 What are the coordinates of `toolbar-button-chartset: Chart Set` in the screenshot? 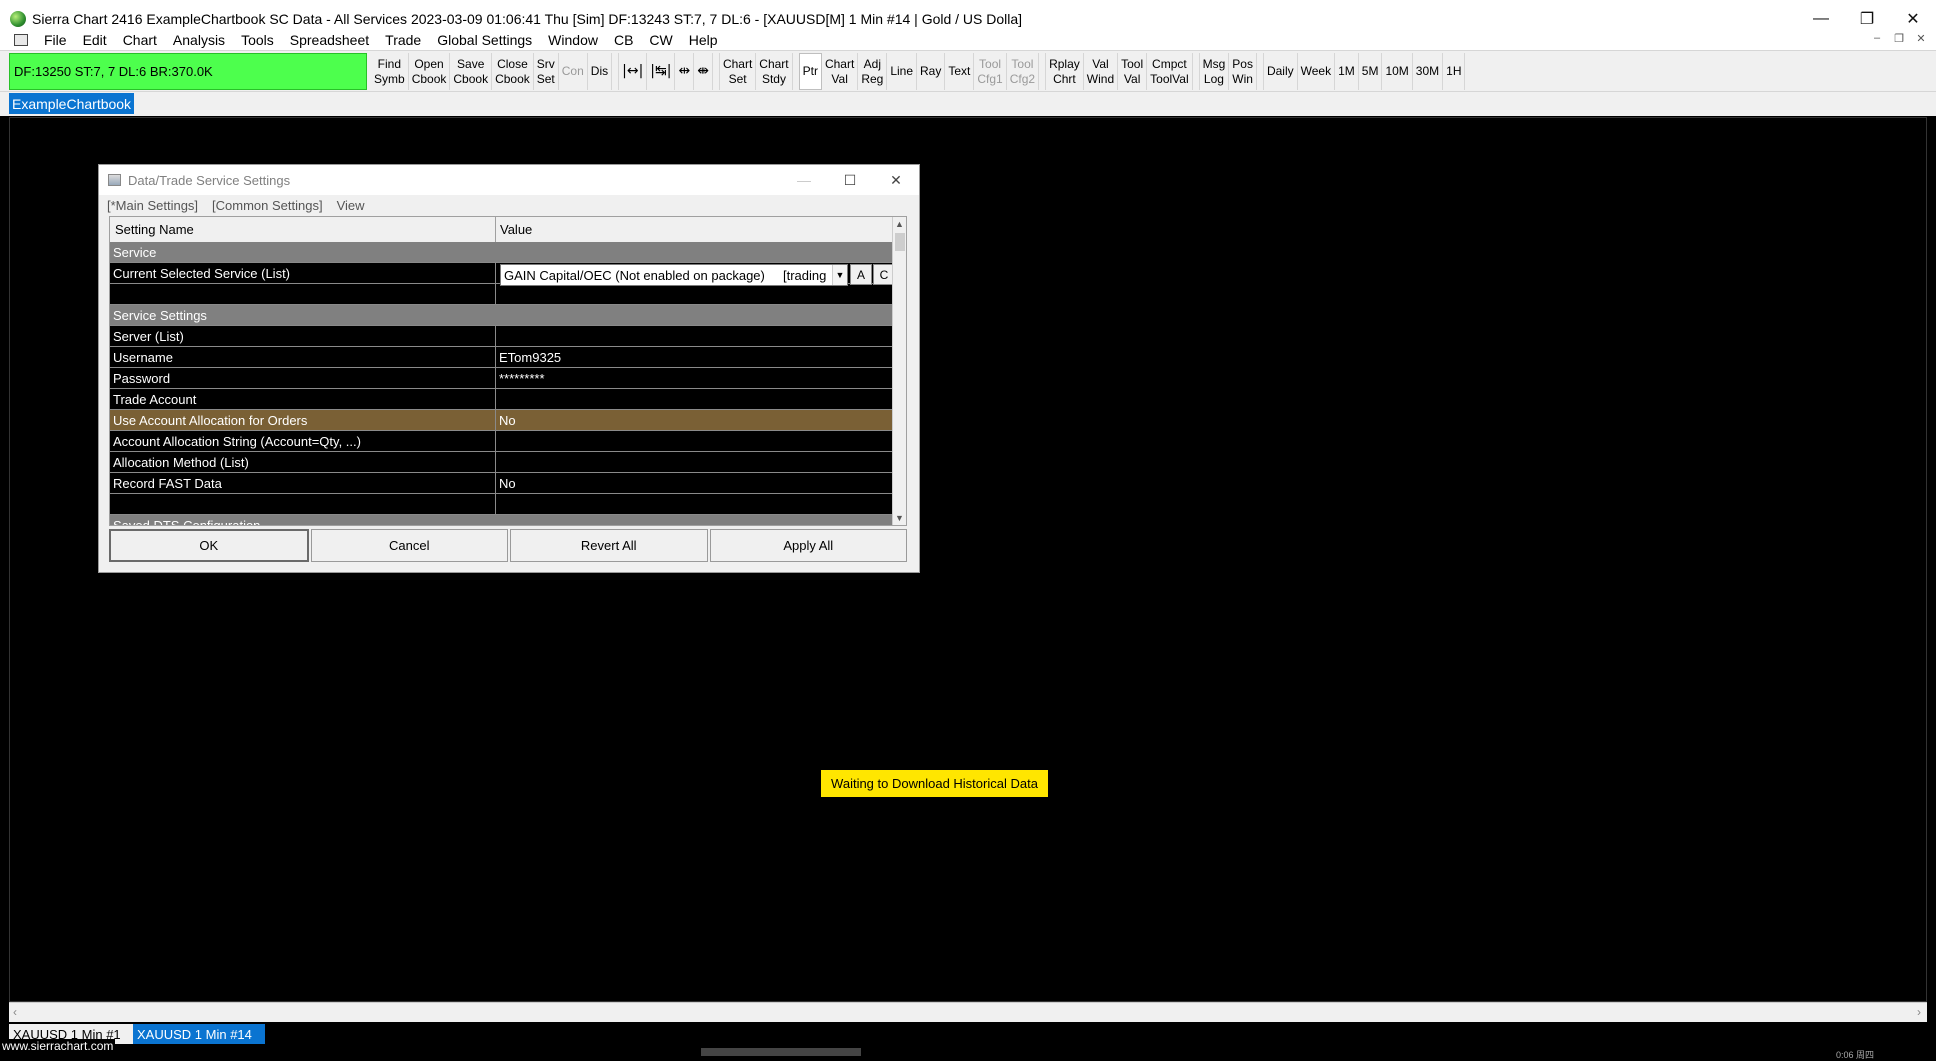 It's located at (737, 71).